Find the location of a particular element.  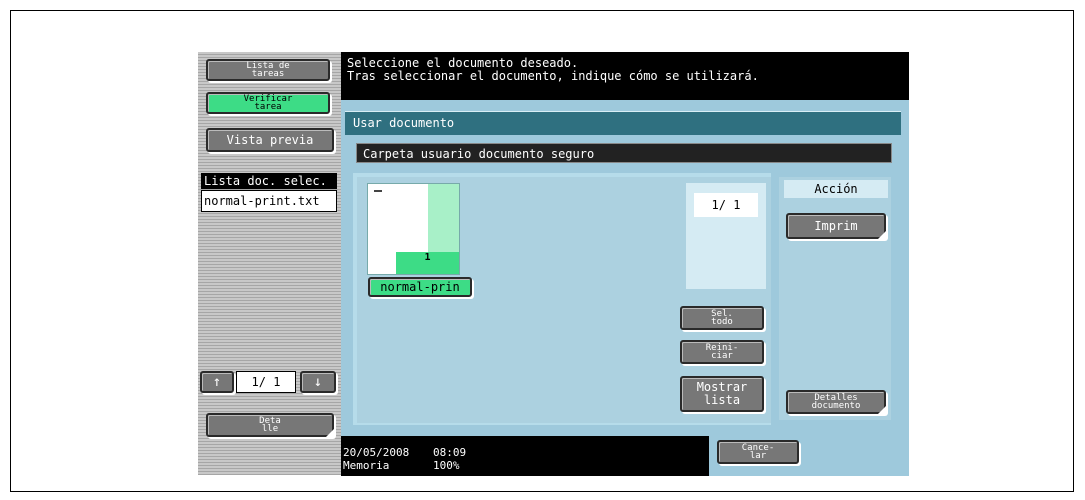

document-name-button: normal-prin is located at coordinates (420, 287).